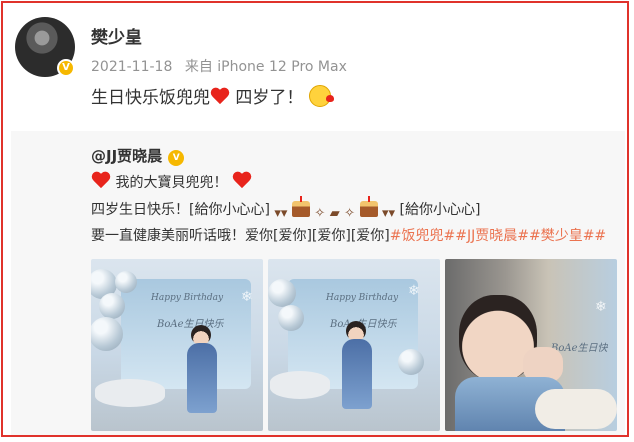  I want to click on kiss-face-icon, so click(322, 96).